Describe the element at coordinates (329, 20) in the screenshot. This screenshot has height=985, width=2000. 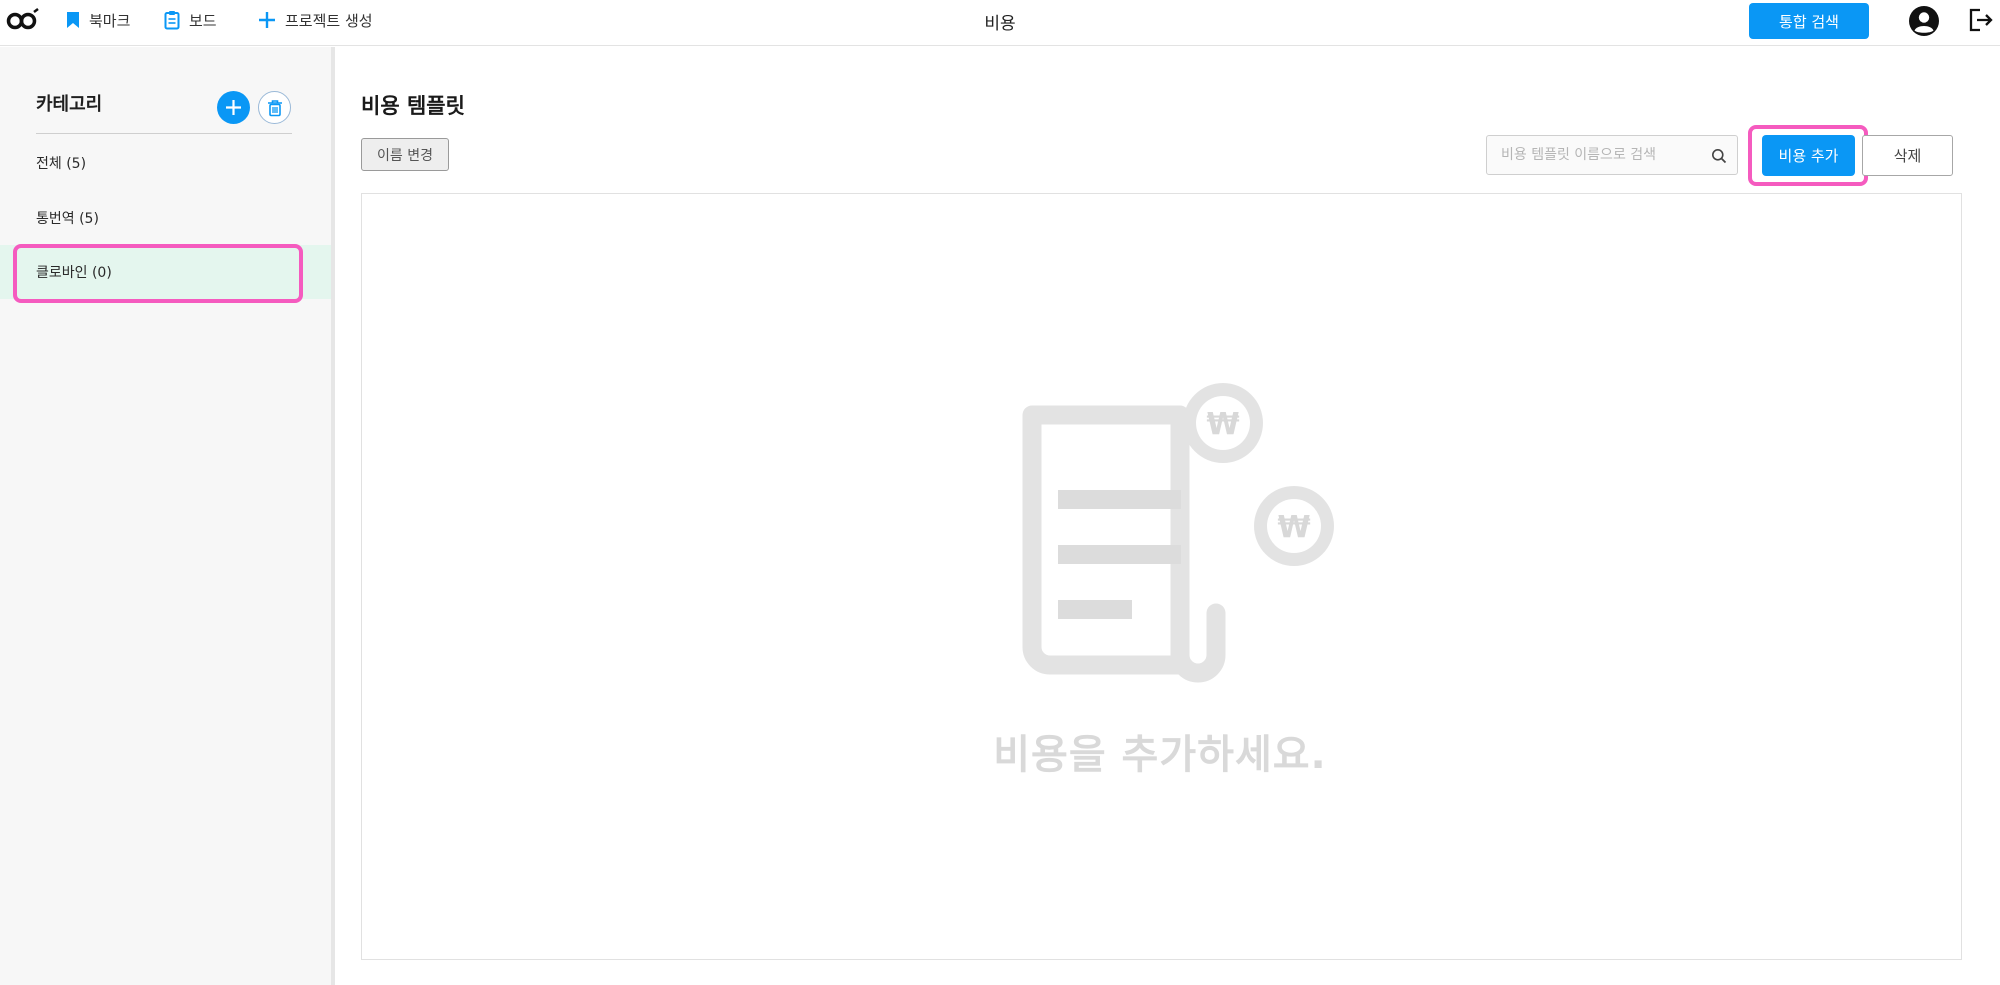
I see `nav-create-project-label: 프로젝트 생성` at that location.